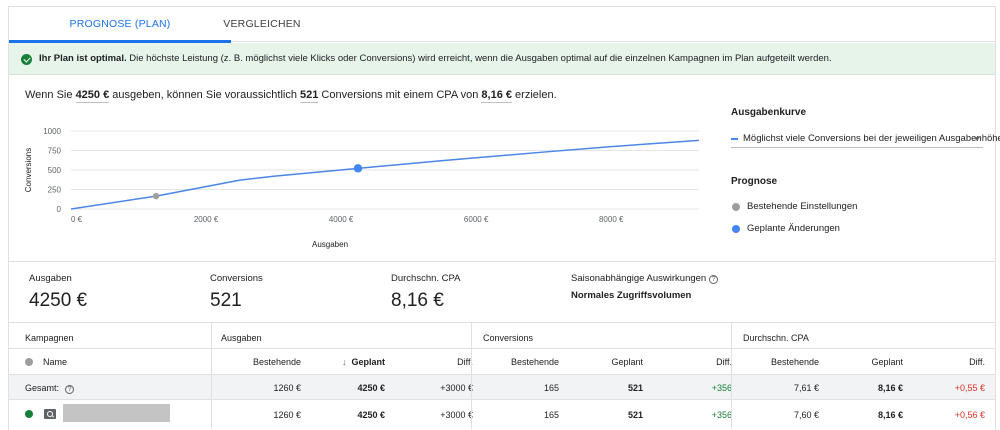 This screenshot has height=430, width=1000. Describe the element at coordinates (371, 388) in the screenshot. I see `total-spend-planned: 4250 €` at that location.